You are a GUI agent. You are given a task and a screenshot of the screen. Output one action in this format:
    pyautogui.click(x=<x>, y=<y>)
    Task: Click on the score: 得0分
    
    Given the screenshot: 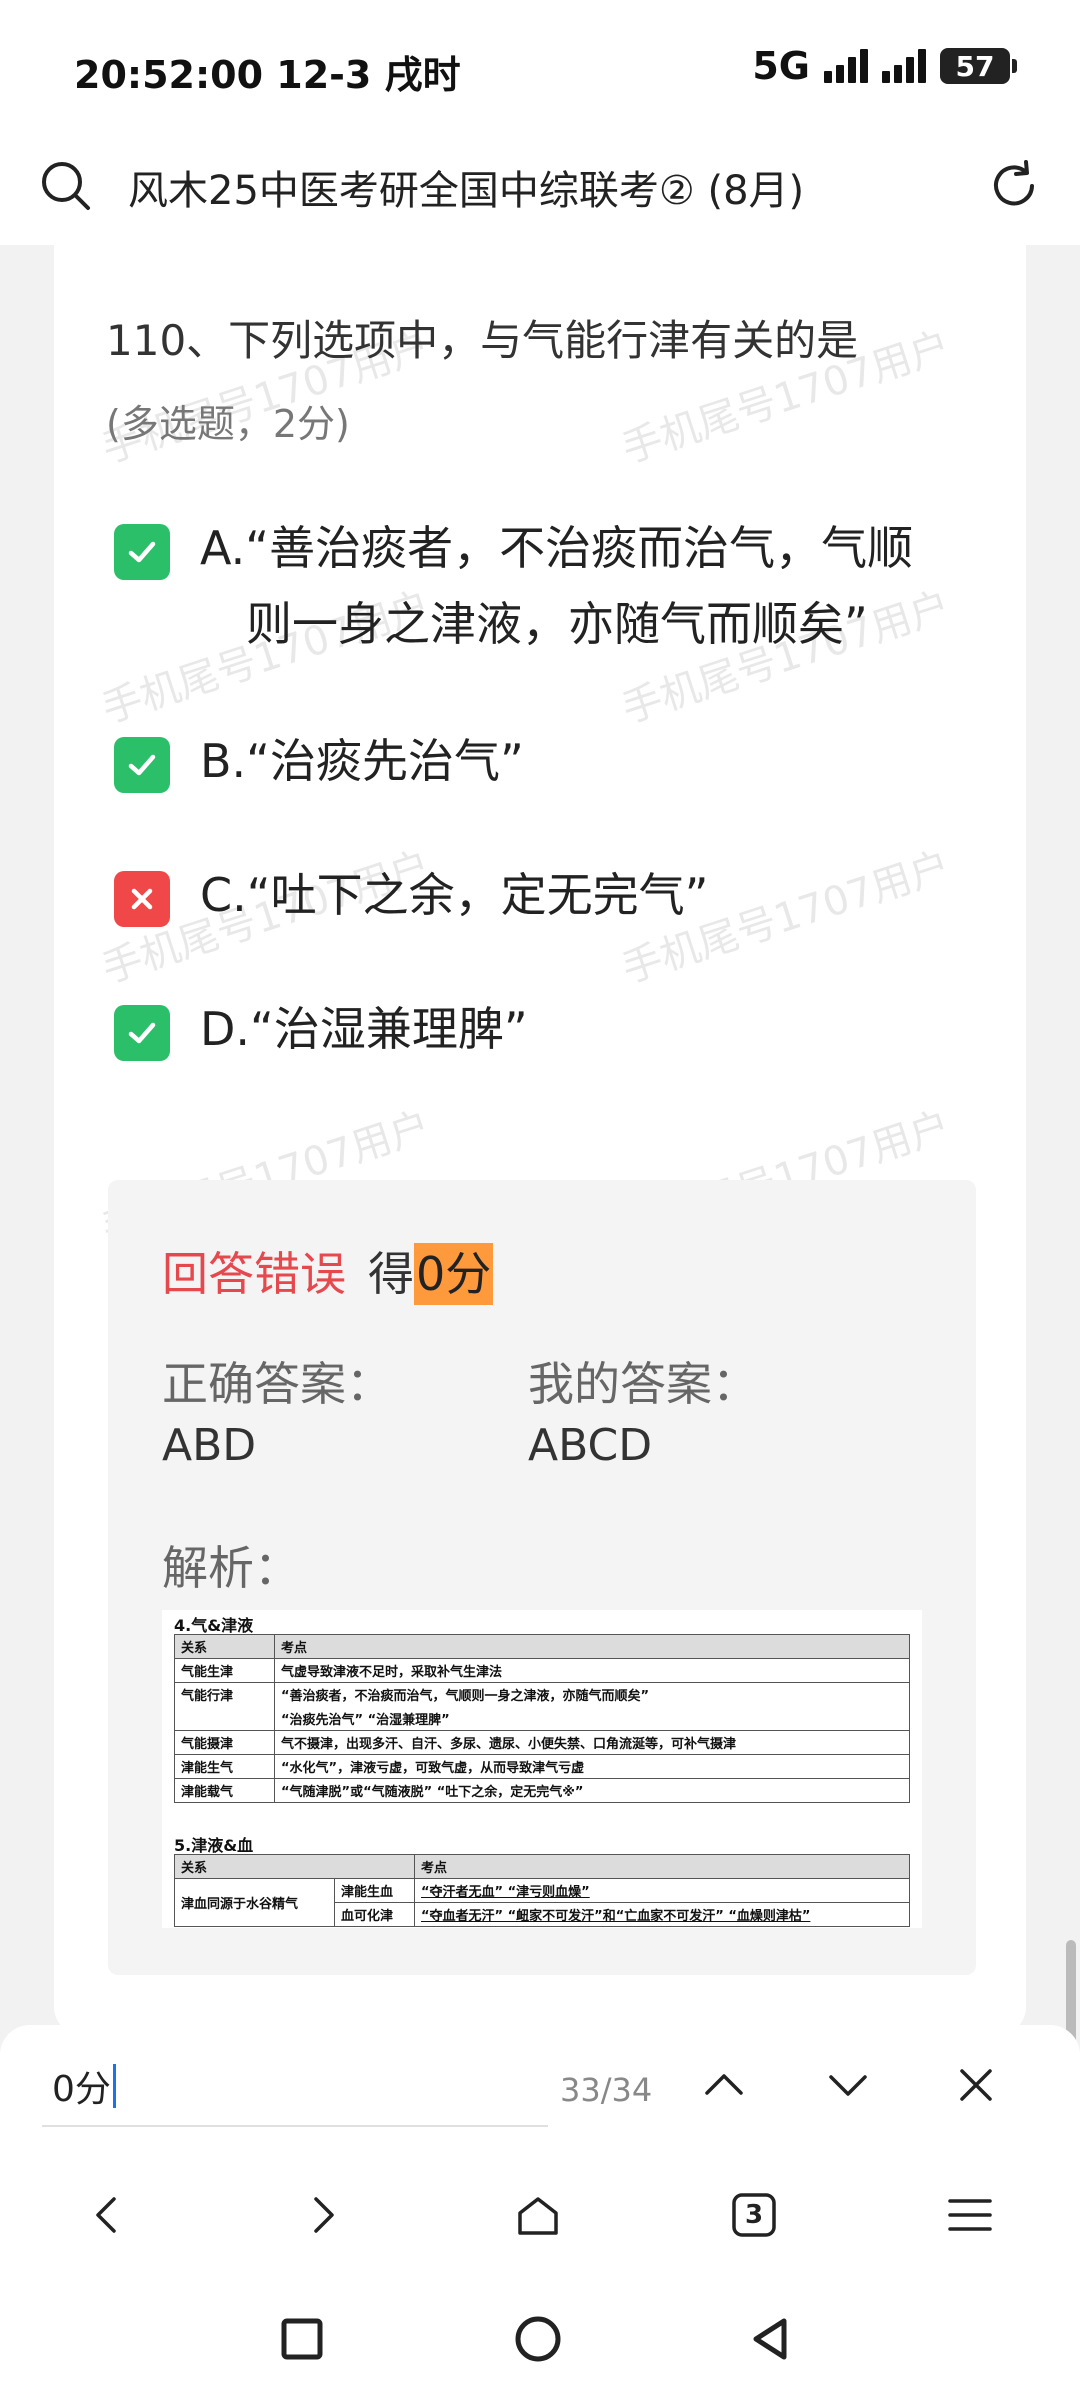 What is the action you would take?
    pyautogui.click(x=431, y=1271)
    